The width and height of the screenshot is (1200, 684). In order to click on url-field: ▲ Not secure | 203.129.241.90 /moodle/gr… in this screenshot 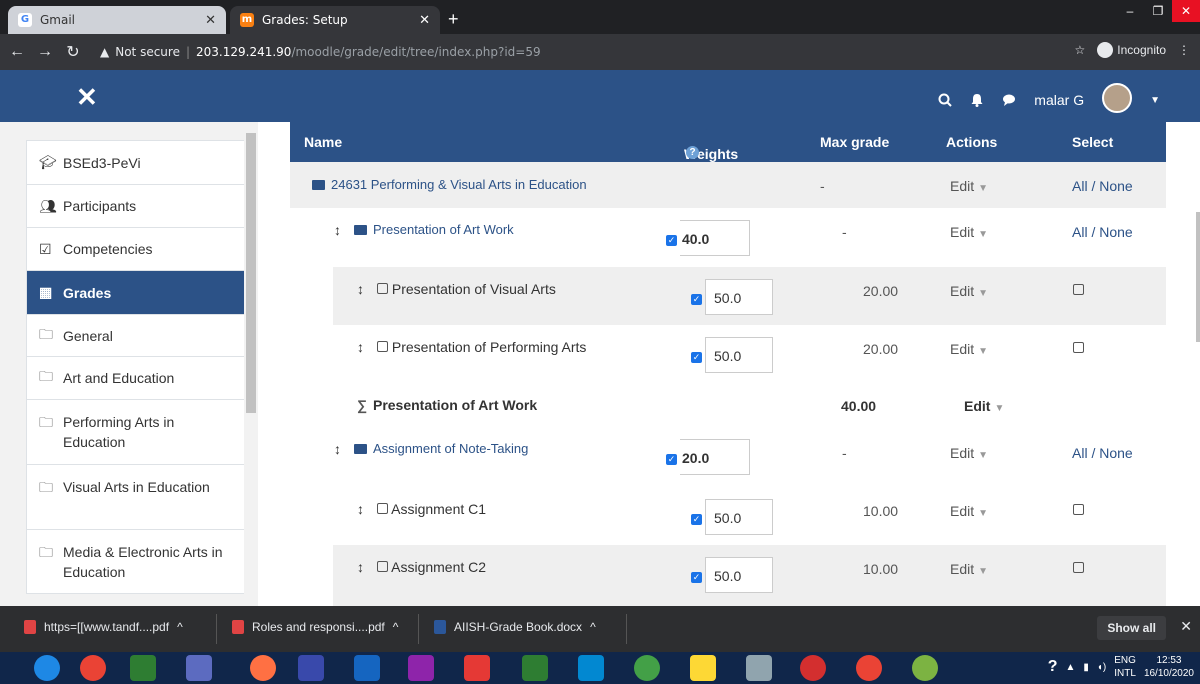, I will do `click(320, 52)`.